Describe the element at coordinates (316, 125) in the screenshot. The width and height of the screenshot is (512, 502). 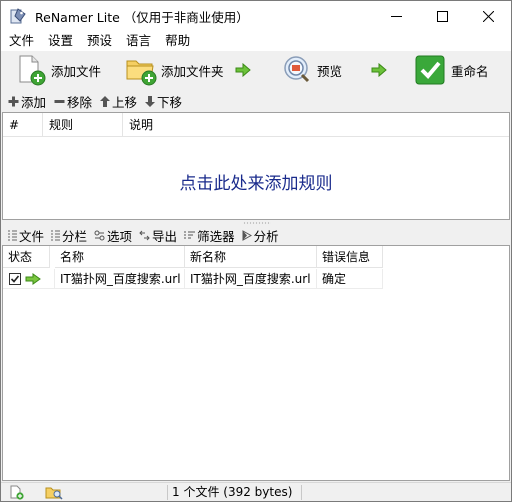
I see `column-description: 说明` at that location.